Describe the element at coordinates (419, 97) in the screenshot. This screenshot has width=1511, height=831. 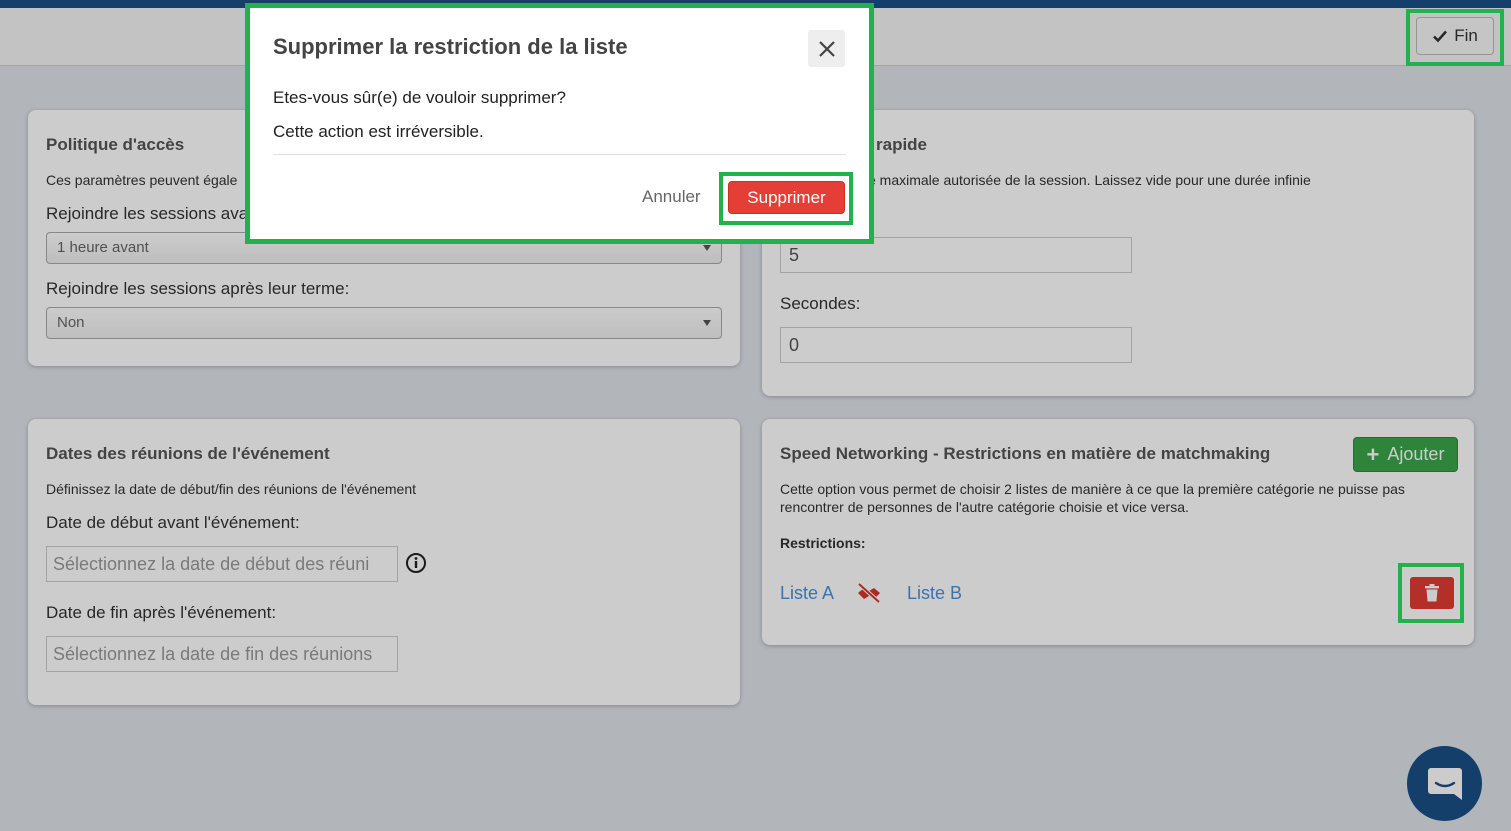
I see `dialog-question: Etes-vous sûr(e) de vouloir supprimer?` at that location.